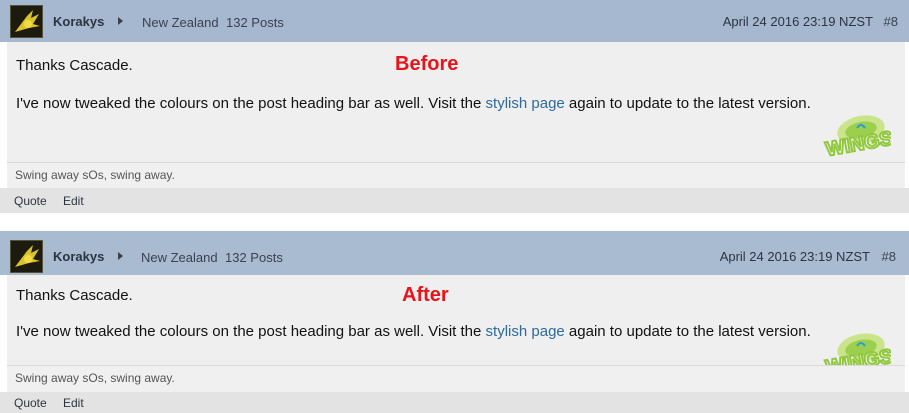  Describe the element at coordinates (425, 295) in the screenshot. I see `after-label: After` at that location.